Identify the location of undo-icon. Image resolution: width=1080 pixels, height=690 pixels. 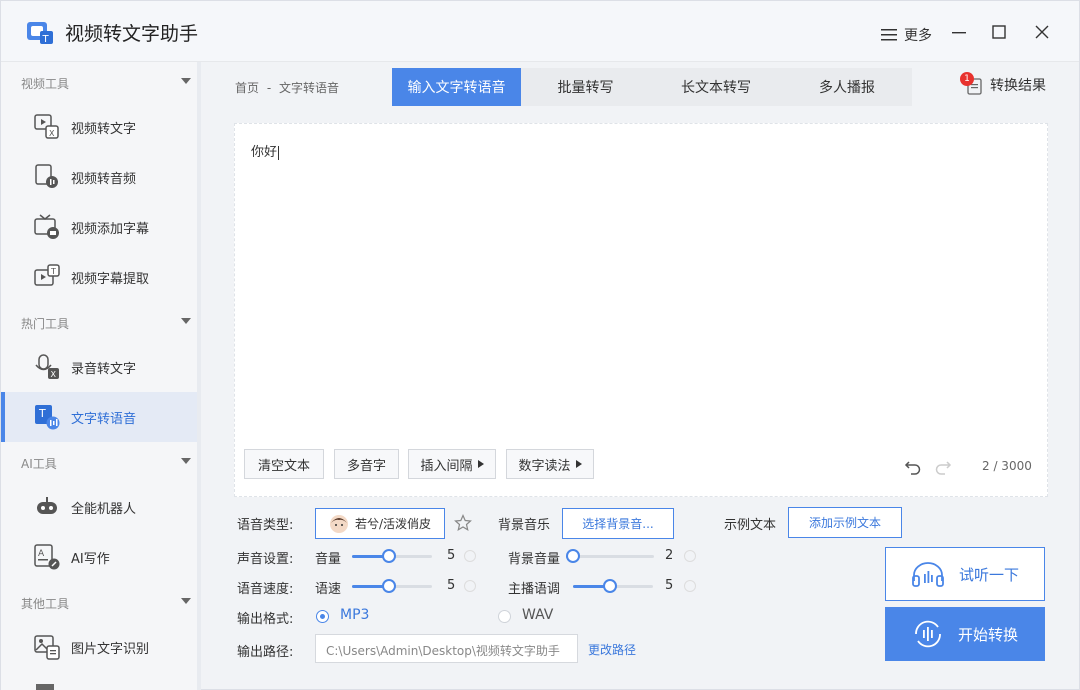
(913, 466).